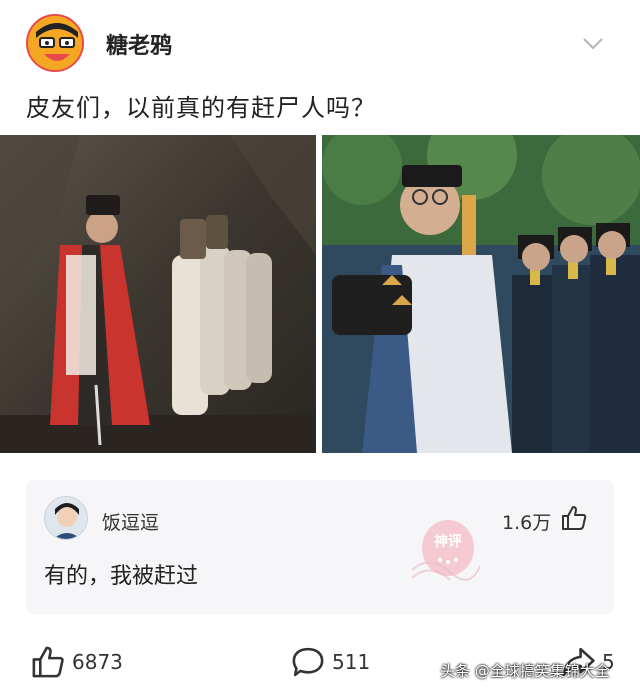  What do you see at coordinates (527, 523) in the screenshot?
I see `comment-like-count: 1.6万` at bounding box center [527, 523].